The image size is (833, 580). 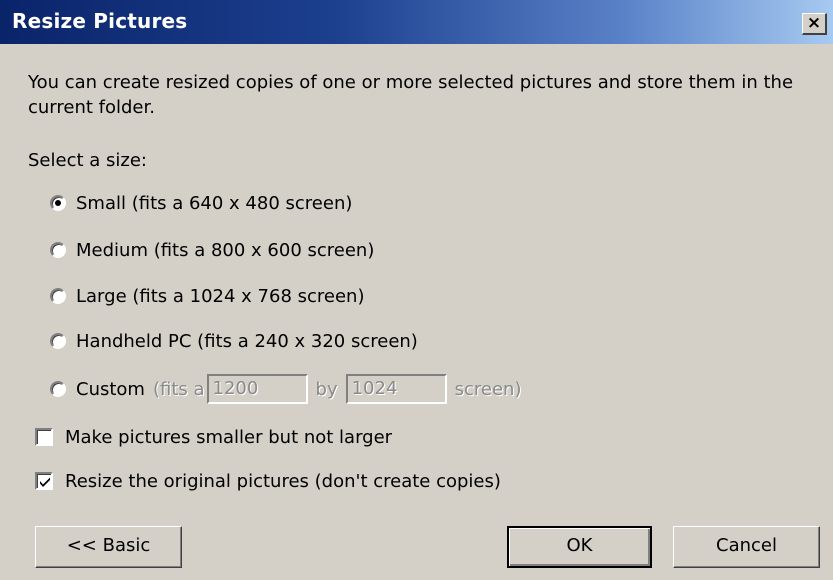 What do you see at coordinates (58, 250) in the screenshot?
I see `radio-medium-button` at bounding box center [58, 250].